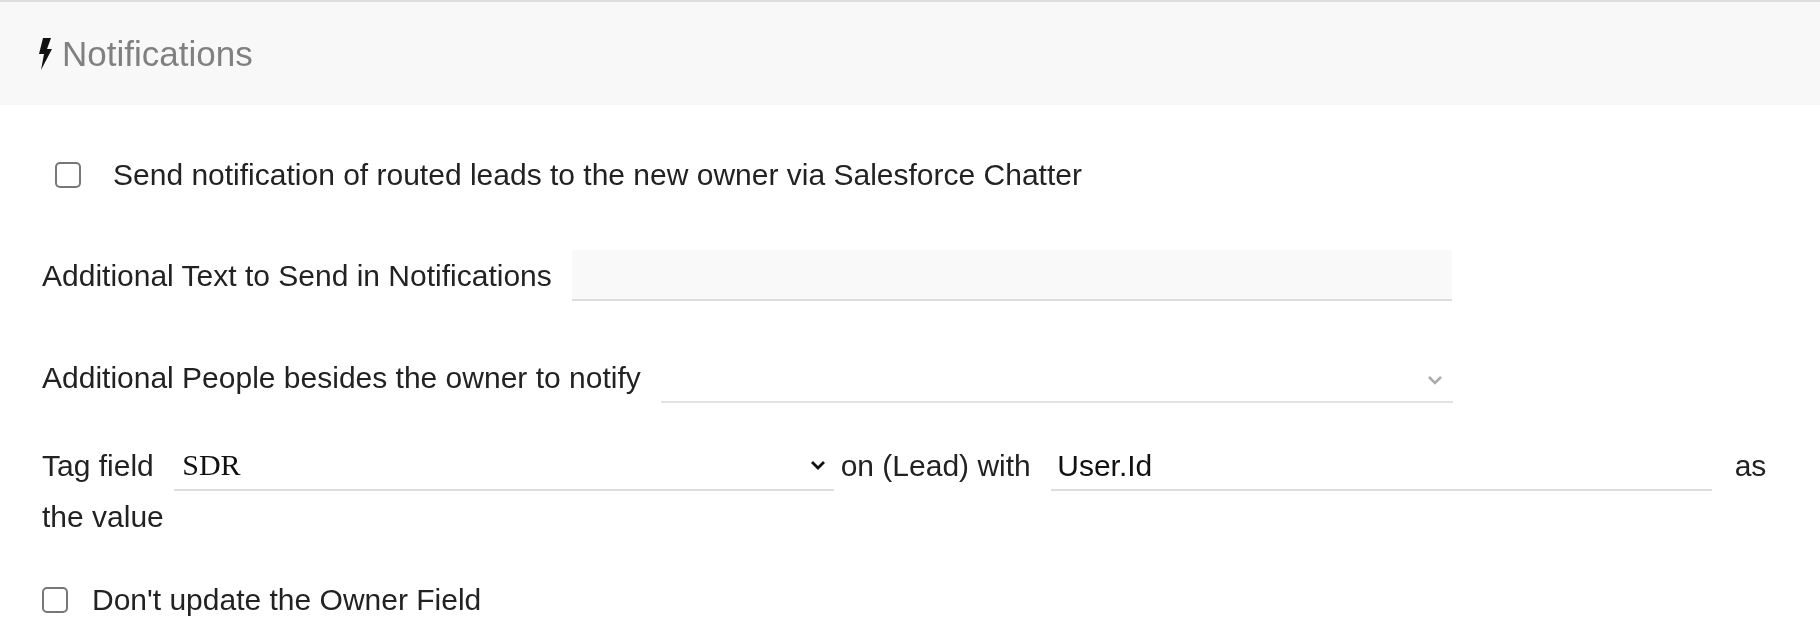 The height and width of the screenshot is (644, 1820). What do you see at coordinates (341, 377) in the screenshot?
I see `field-label: Additional People besides the owner to notify` at bounding box center [341, 377].